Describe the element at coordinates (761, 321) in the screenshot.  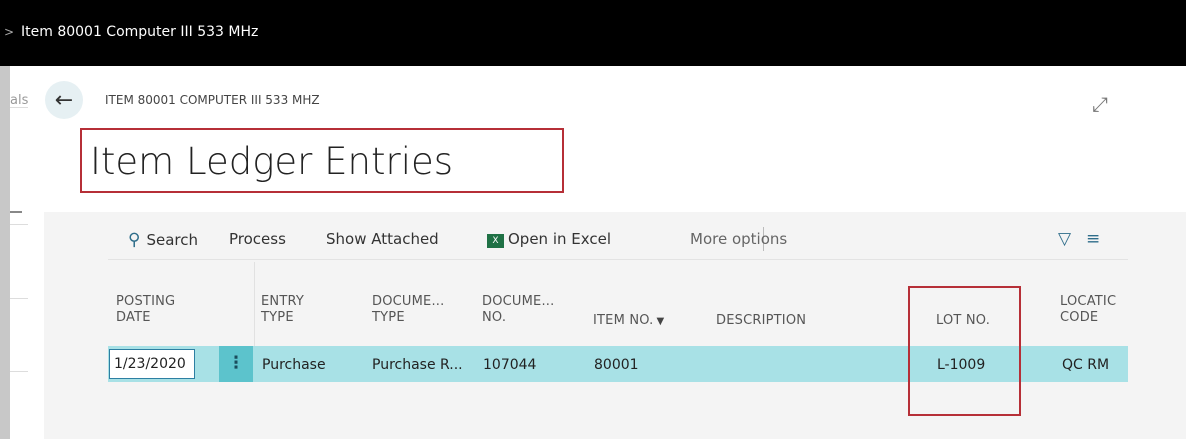
I see `column-header-description: DESCRIPTION` at that location.